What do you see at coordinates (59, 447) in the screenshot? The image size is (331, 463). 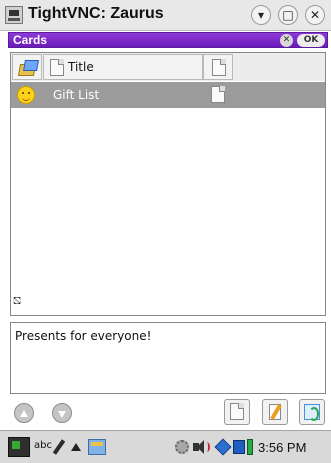 I see `handwriting-pen-icon` at bounding box center [59, 447].